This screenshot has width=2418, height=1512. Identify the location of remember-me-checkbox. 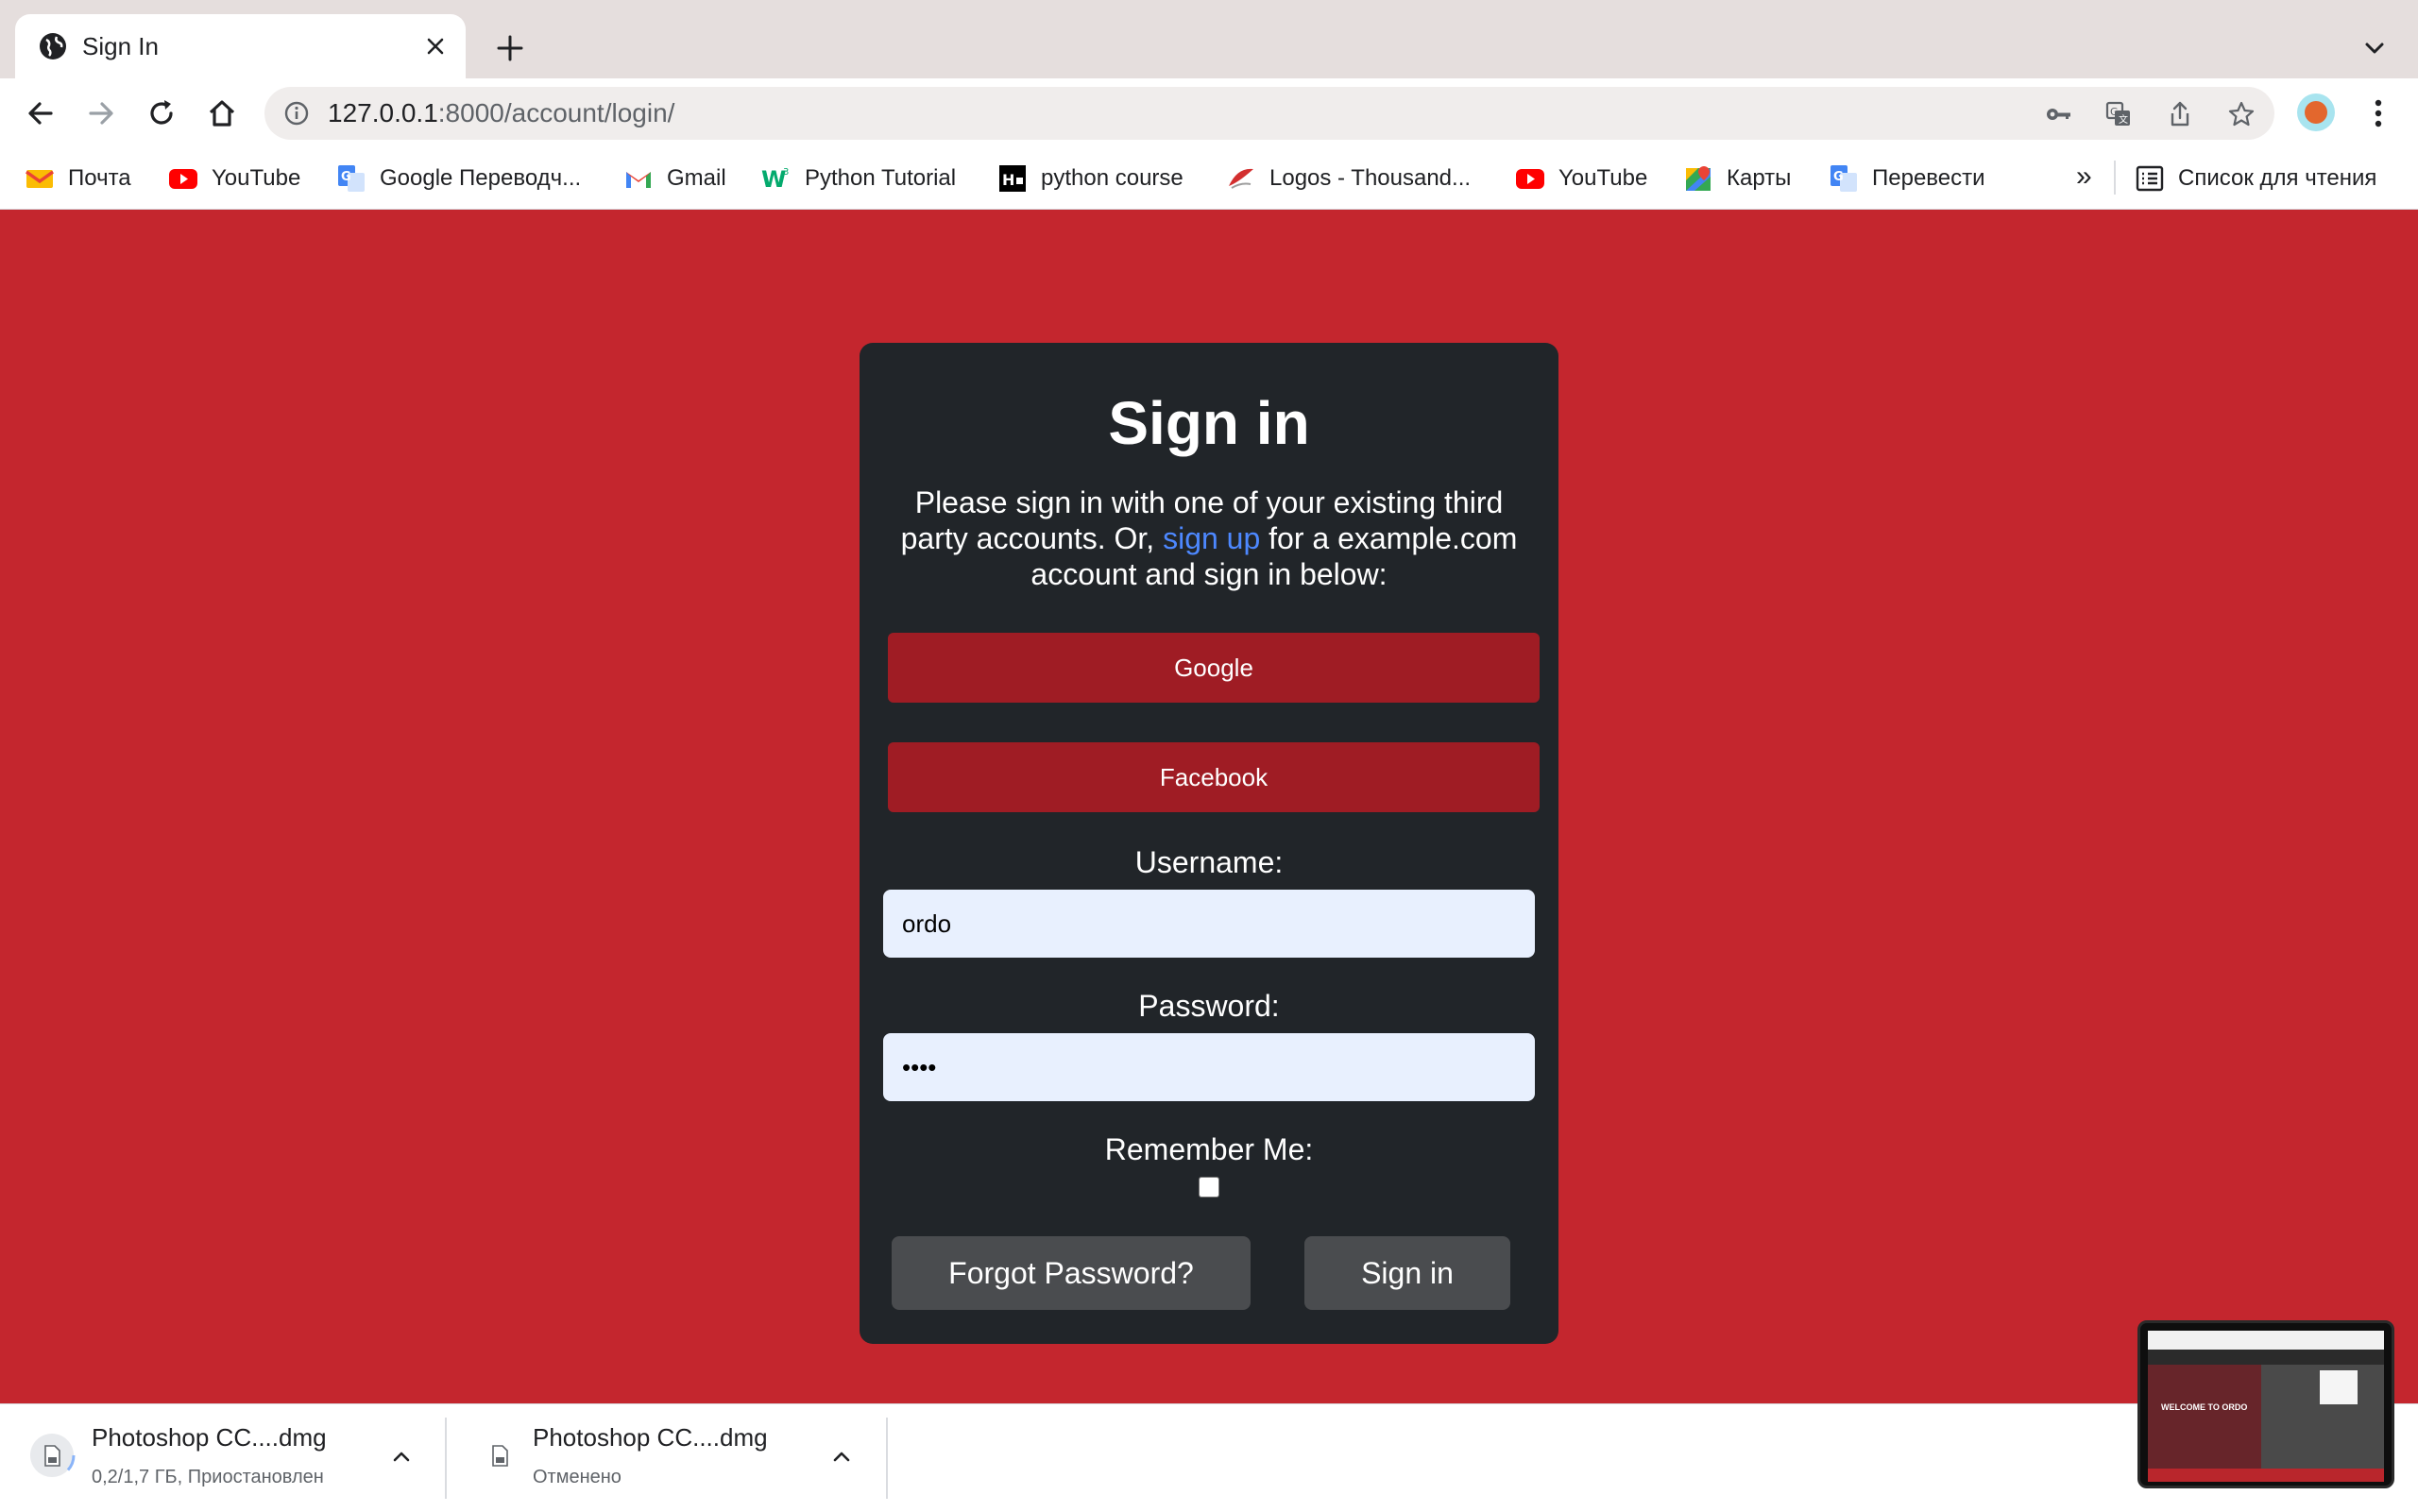
(1209, 1187).